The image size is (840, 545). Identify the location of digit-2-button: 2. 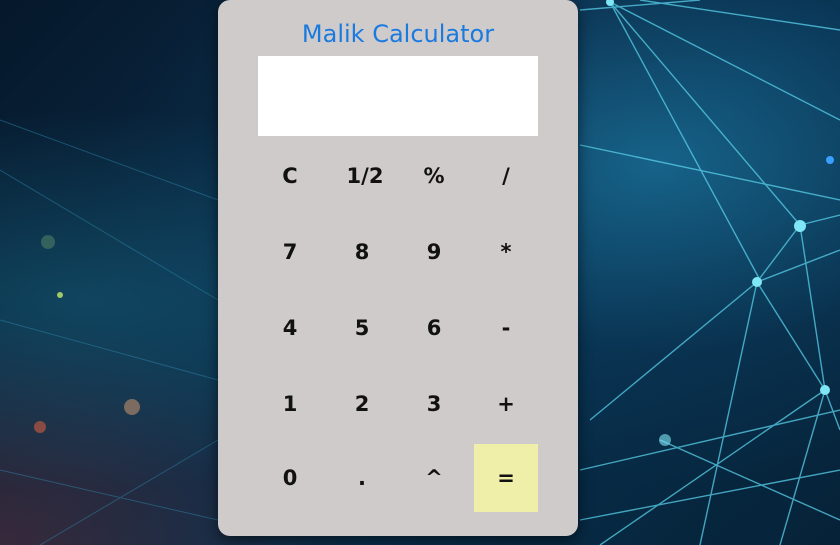
(362, 404).